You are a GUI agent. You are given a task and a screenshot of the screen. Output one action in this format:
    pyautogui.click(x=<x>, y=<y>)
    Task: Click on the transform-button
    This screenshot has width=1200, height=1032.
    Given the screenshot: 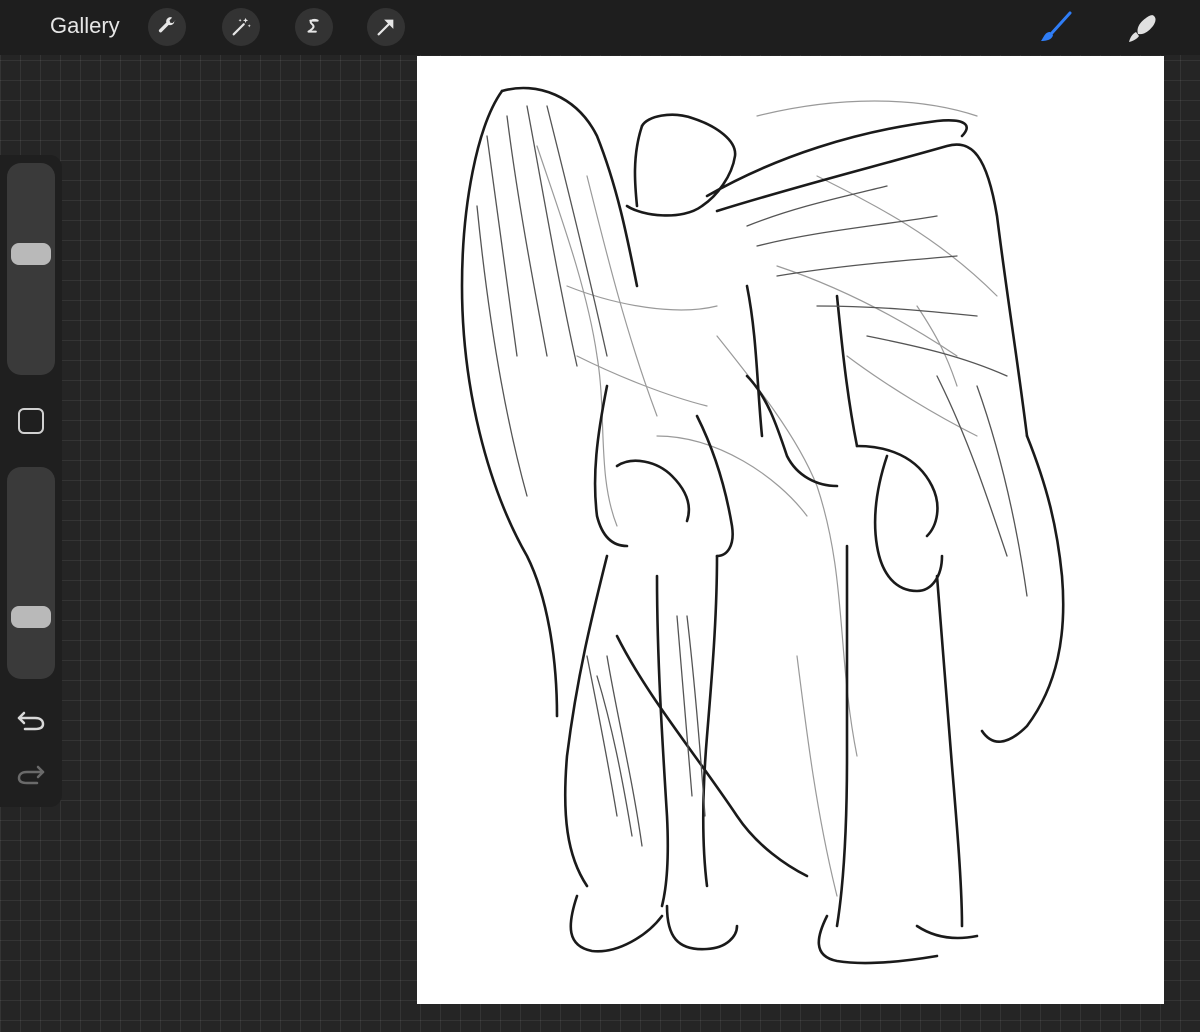 What is the action you would take?
    pyautogui.click(x=386, y=27)
    